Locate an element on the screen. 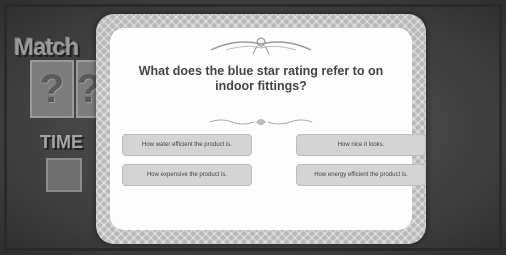 The image size is (506, 255). answer-option: How water efficient the product is. is located at coordinates (187, 145).